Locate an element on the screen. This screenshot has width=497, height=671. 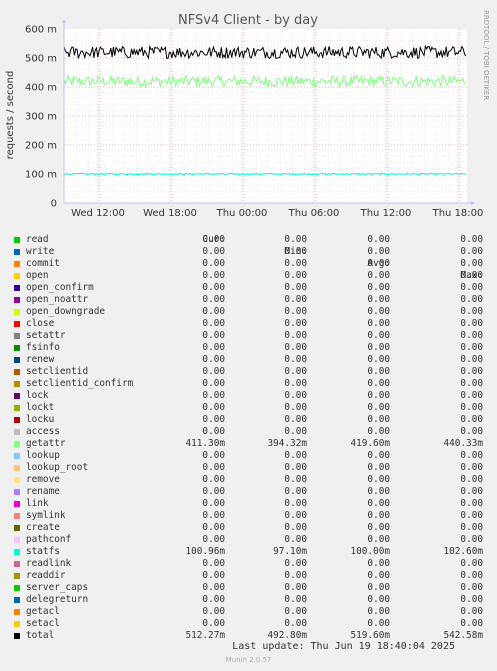
legend-row-symlink: symlink 0.00 0.00 0.00 0.00 is located at coordinates (249, 516).